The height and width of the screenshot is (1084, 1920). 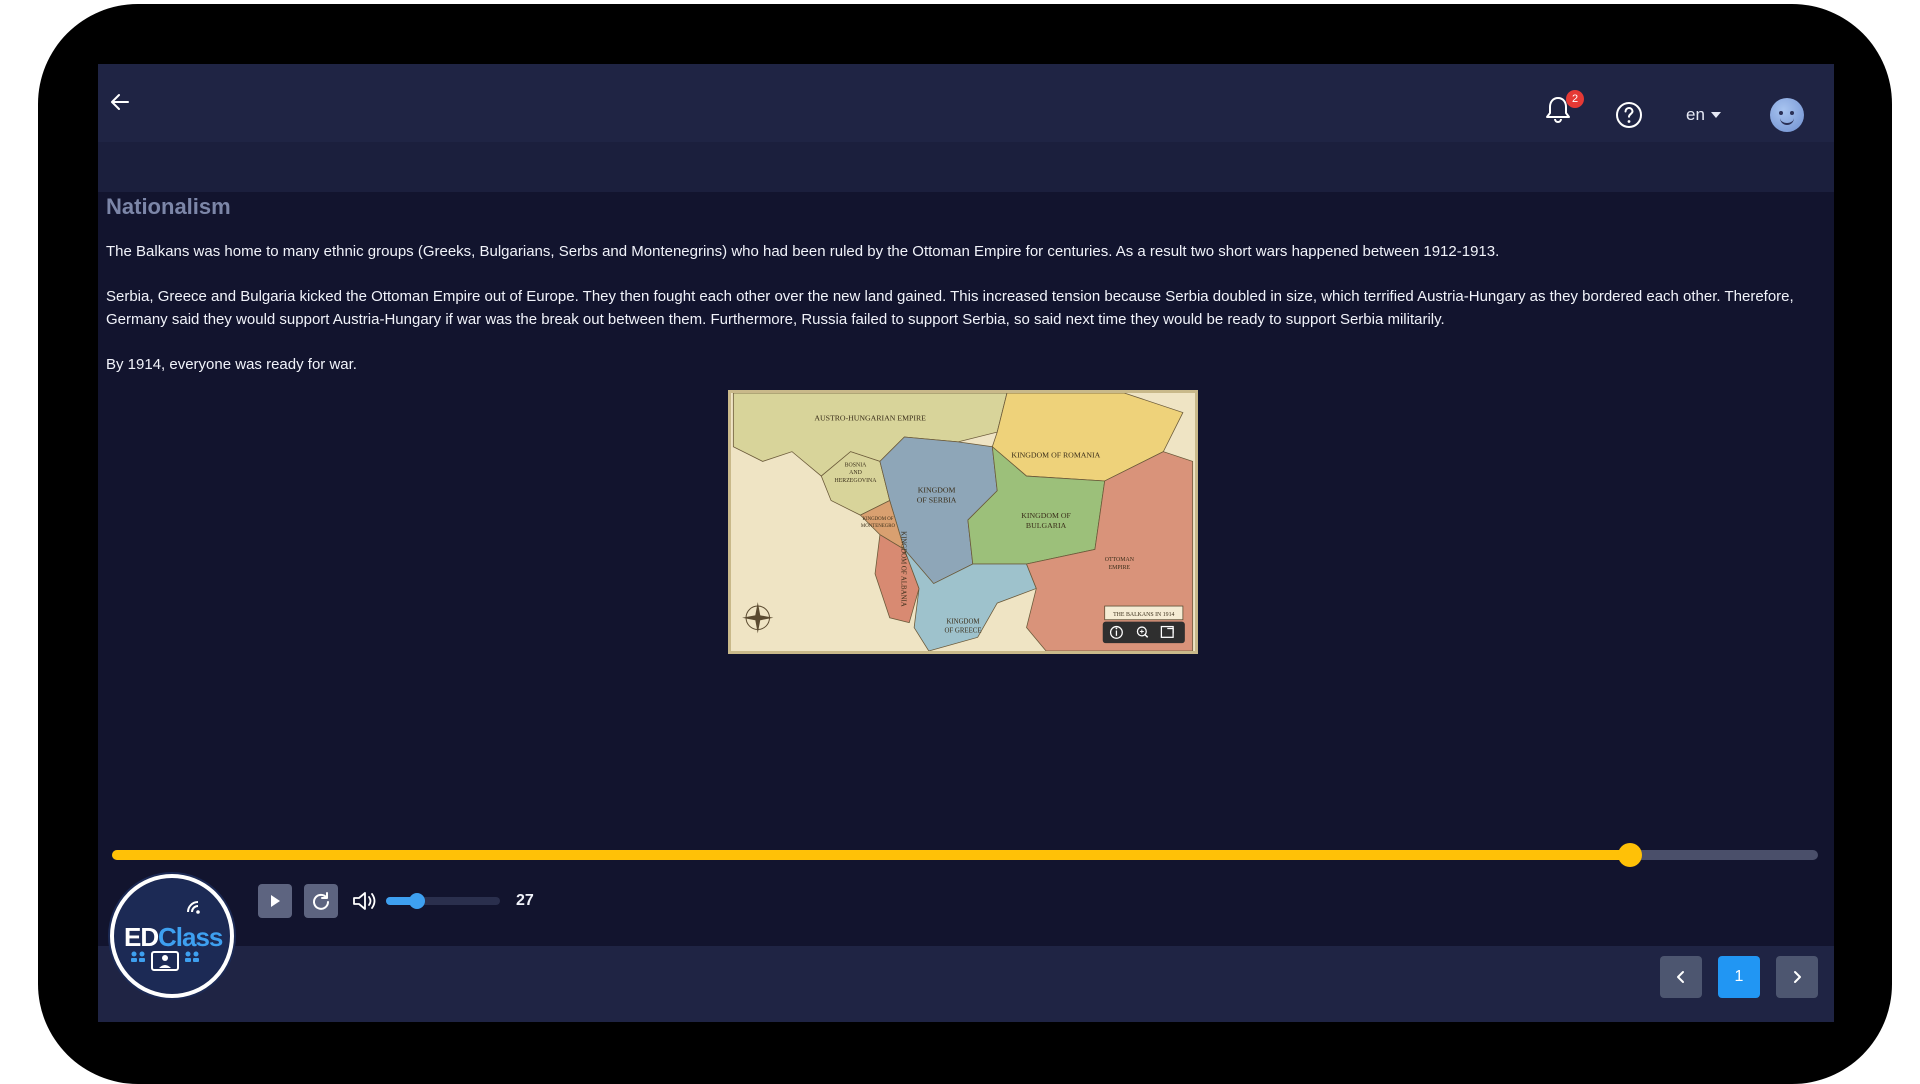 What do you see at coordinates (1629, 115) in the screenshot?
I see `help-icon` at bounding box center [1629, 115].